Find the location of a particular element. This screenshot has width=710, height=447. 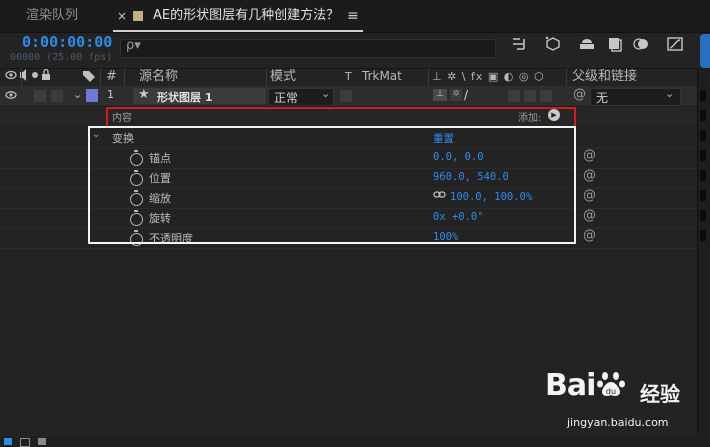

toggle-modes-icon is located at coordinates (25, 442).